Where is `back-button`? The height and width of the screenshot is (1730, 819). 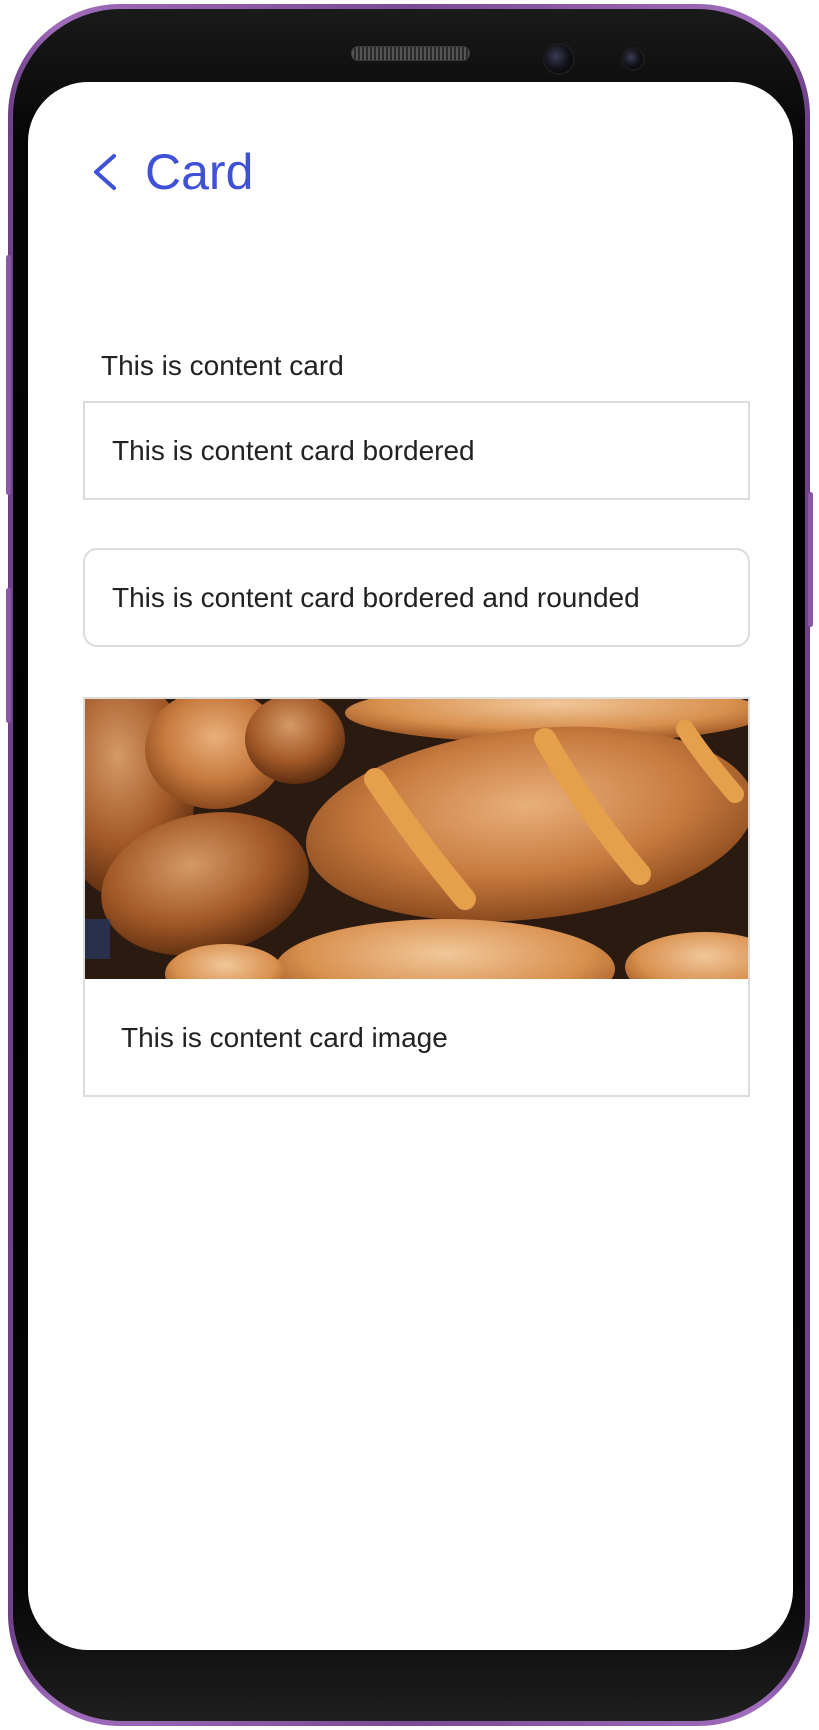
back-button is located at coordinates (105, 172).